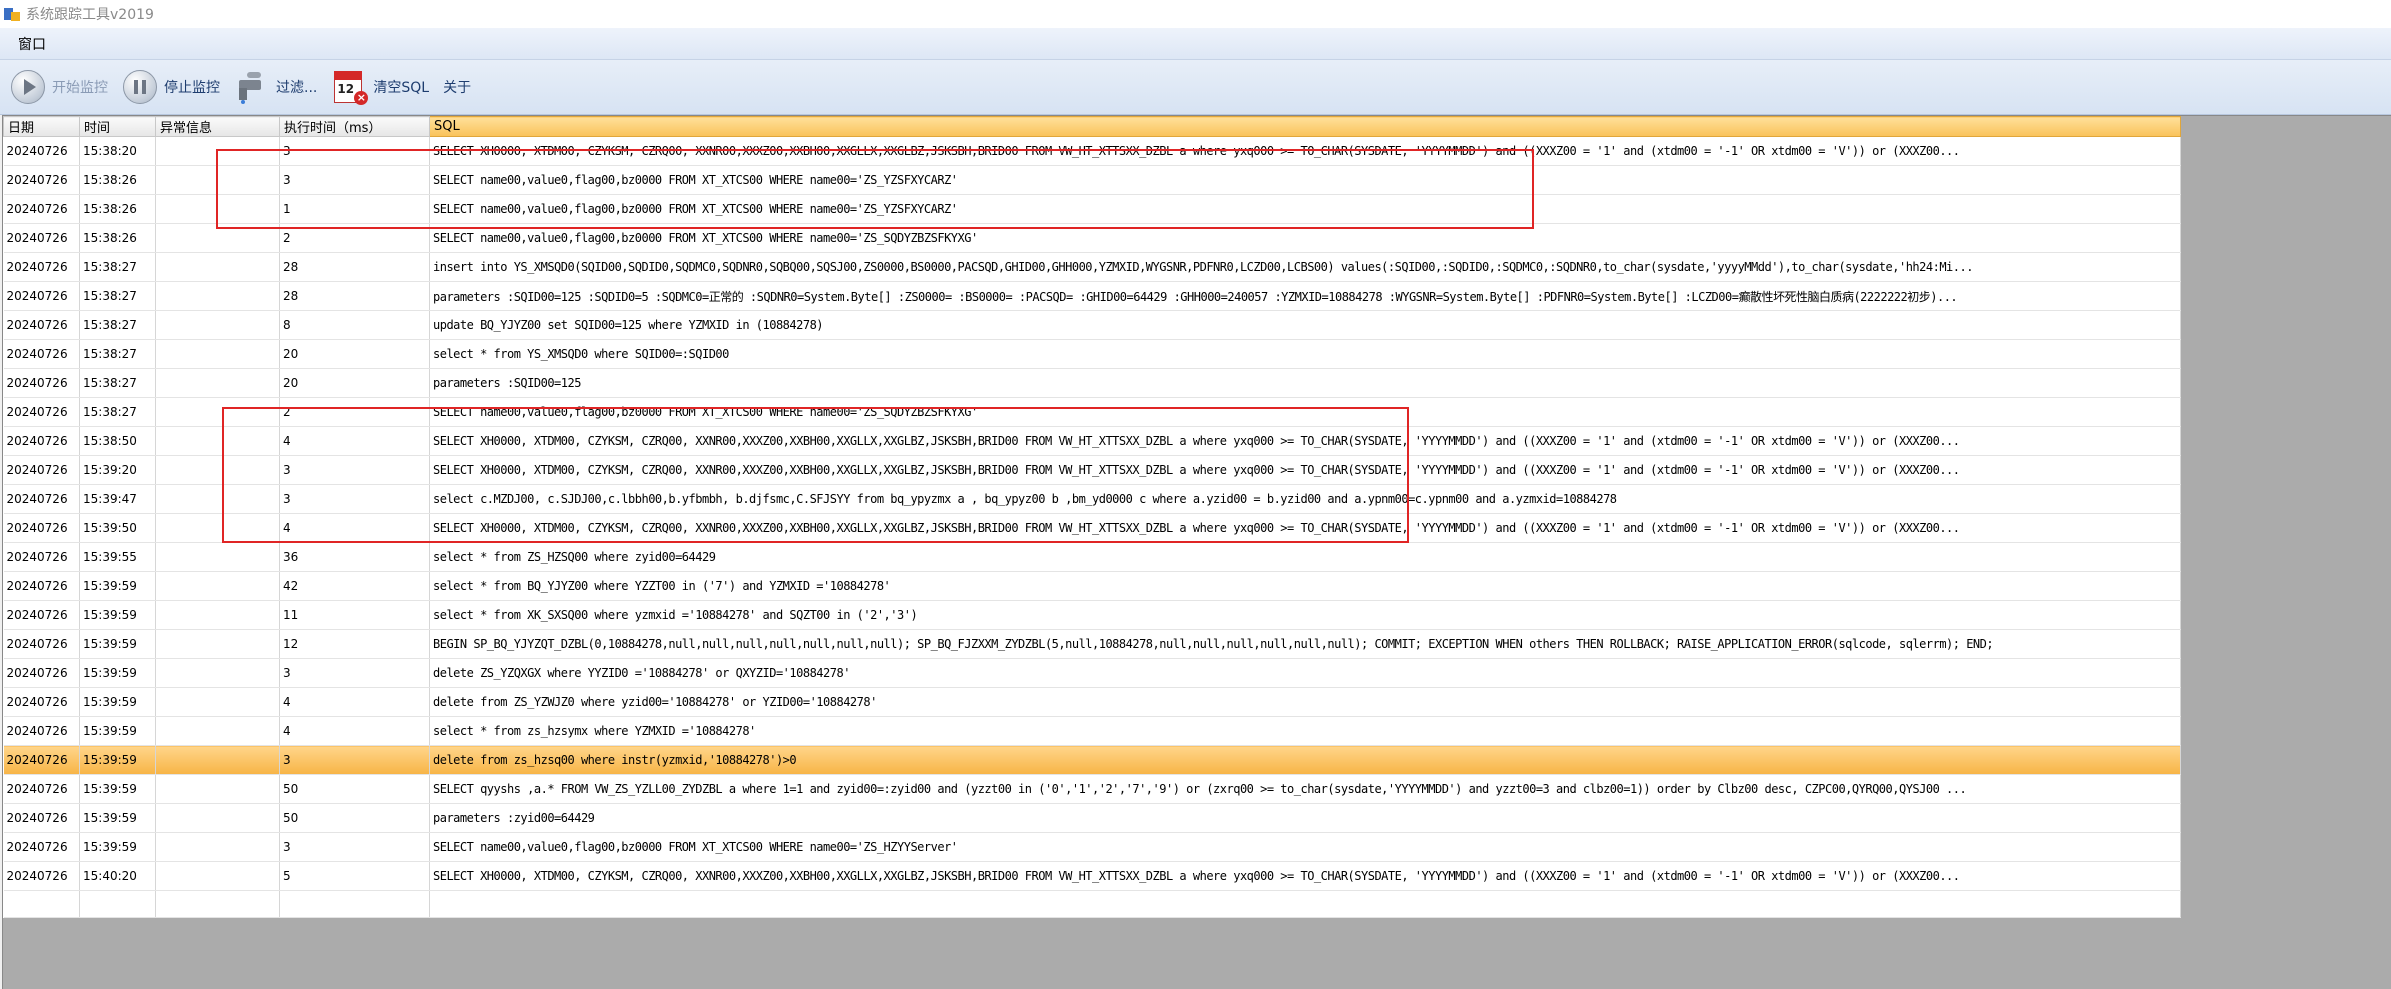 Image resolution: width=2391 pixels, height=989 pixels. I want to click on cell-exec-time: 2, so click(354, 412).